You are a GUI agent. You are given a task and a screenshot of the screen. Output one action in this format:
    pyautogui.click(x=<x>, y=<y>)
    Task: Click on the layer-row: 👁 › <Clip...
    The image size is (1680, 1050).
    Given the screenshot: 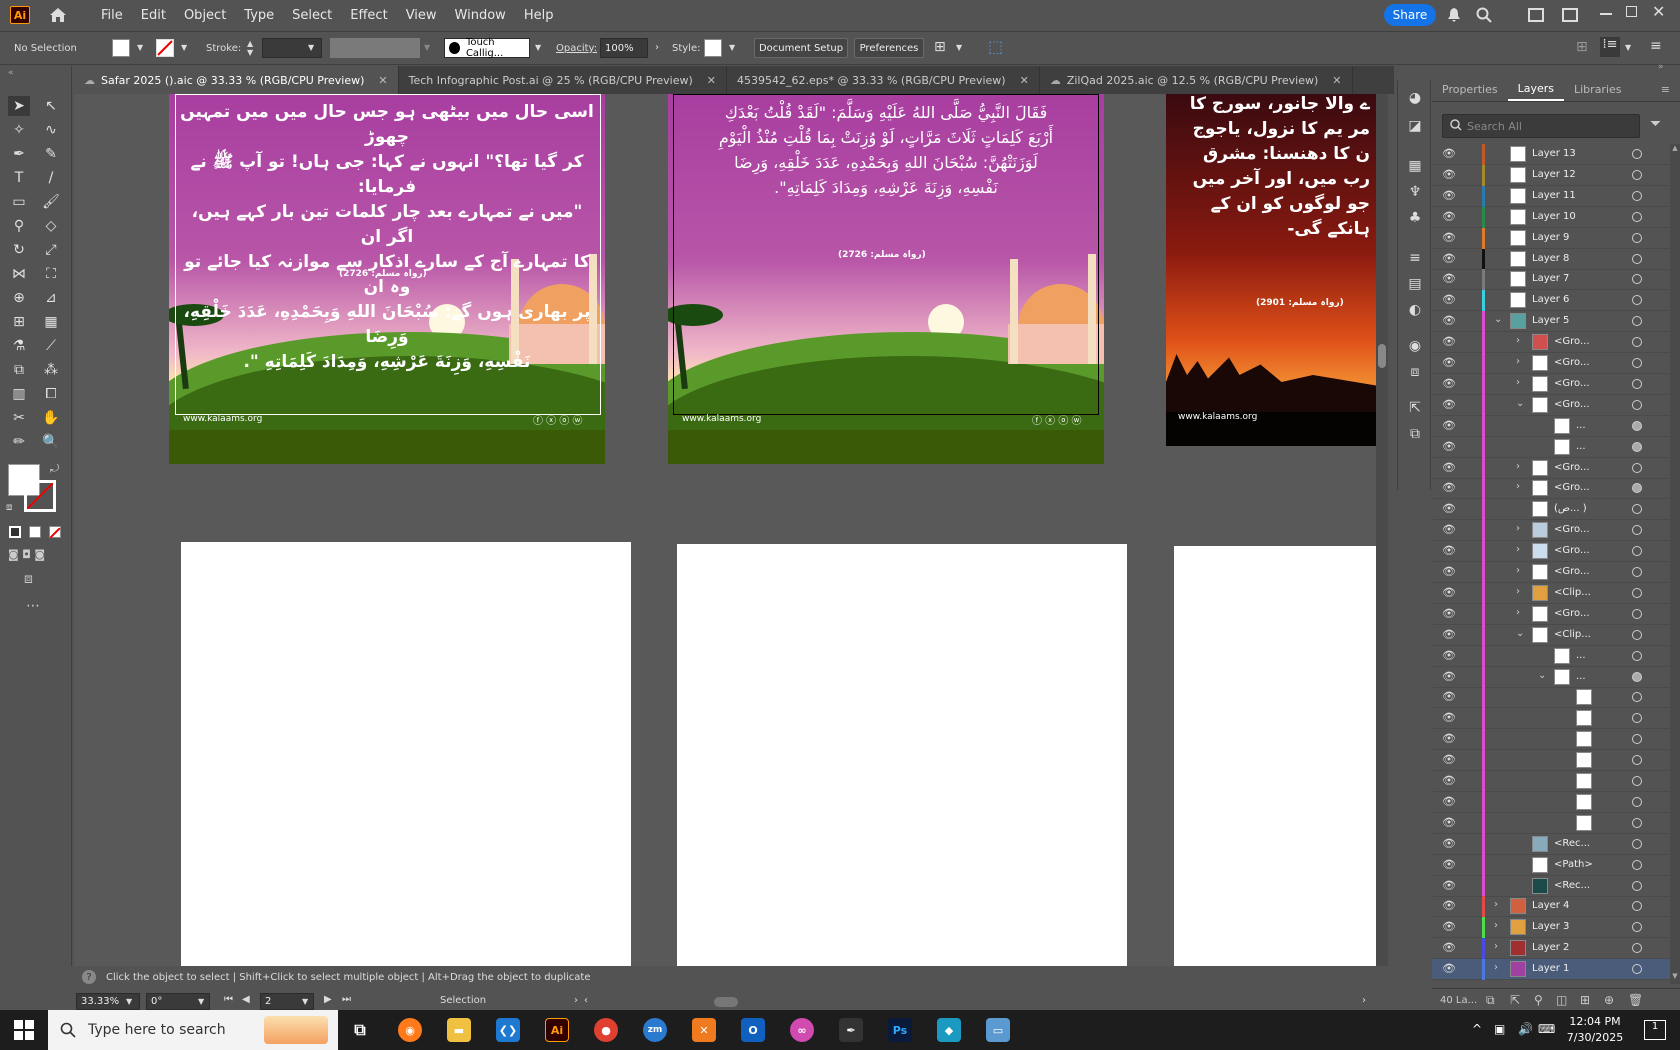 What is the action you would take?
    pyautogui.click(x=1551, y=593)
    